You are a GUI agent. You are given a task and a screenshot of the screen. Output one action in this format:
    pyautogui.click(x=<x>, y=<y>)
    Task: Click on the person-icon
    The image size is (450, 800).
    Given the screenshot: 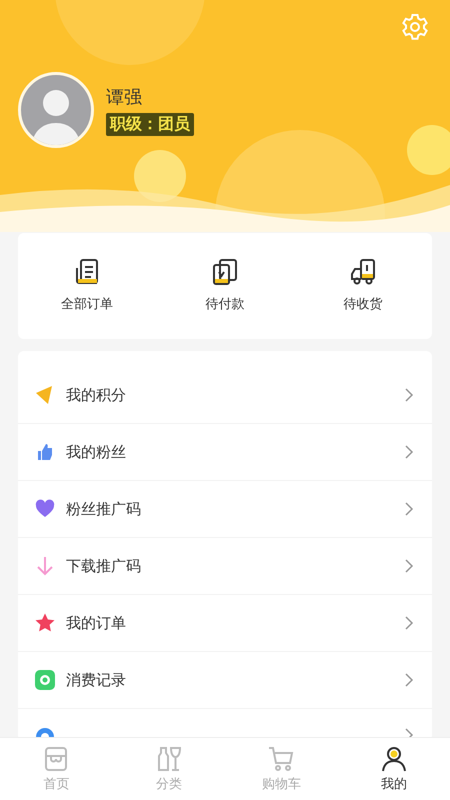 What is the action you would take?
    pyautogui.click(x=394, y=759)
    